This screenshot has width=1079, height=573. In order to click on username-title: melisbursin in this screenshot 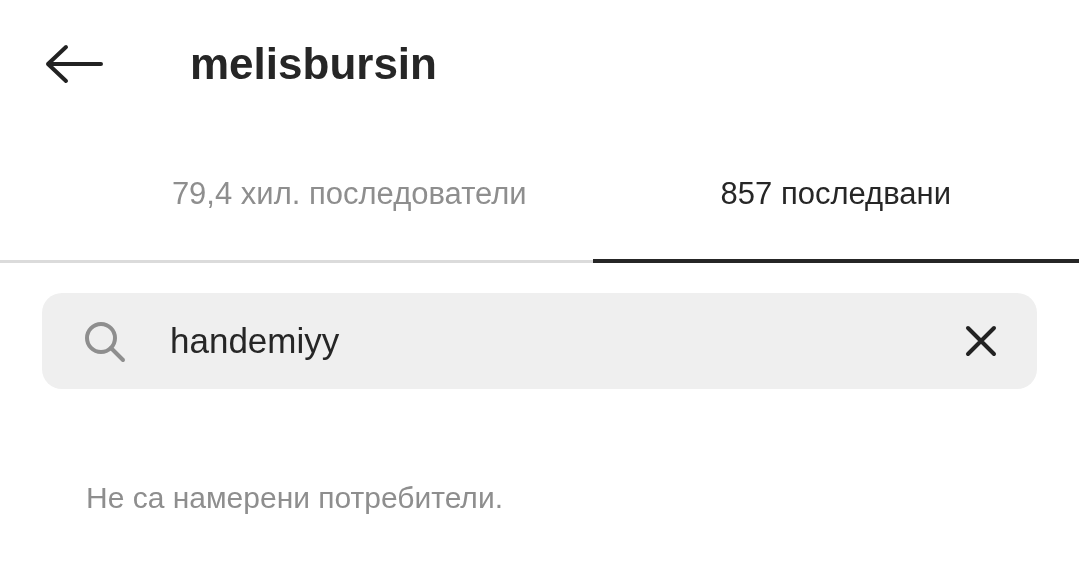, I will do `click(313, 64)`.